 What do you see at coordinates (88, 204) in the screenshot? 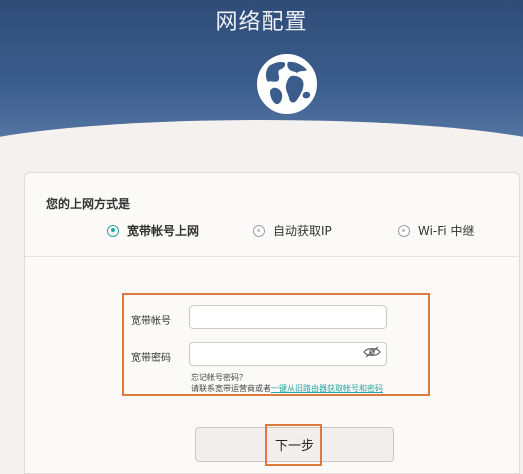
I see `mode-question: 您的上网方式是` at bounding box center [88, 204].